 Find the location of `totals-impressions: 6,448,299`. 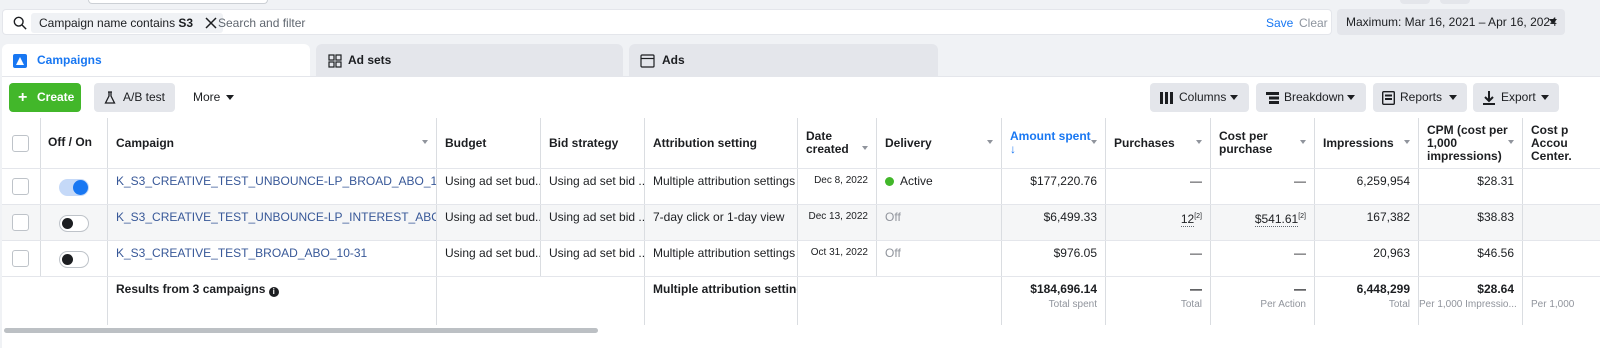

totals-impressions: 6,448,299 is located at coordinates (1383, 289).